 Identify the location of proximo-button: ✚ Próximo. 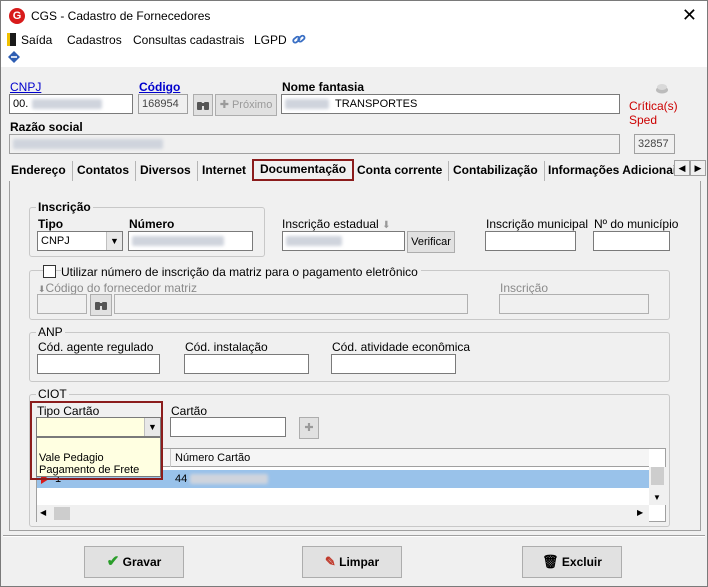
(246, 105).